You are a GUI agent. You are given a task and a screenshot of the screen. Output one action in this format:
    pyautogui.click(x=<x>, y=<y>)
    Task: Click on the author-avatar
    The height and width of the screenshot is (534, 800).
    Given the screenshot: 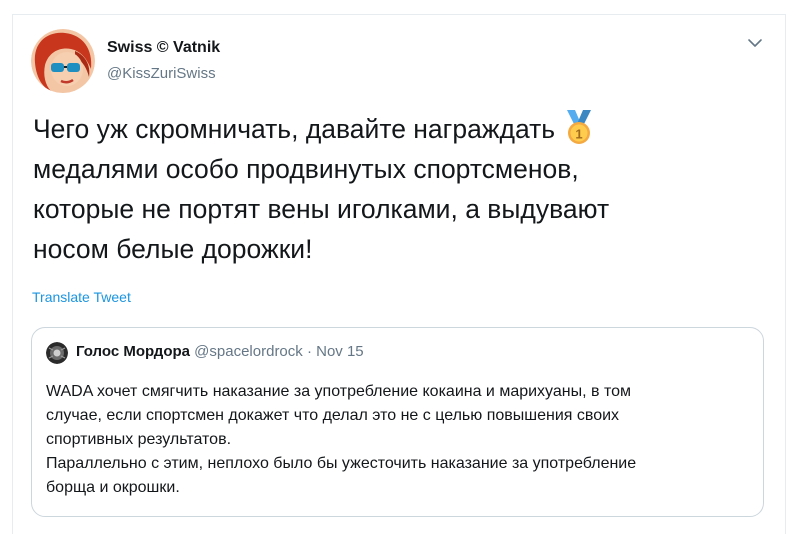 What is the action you would take?
    pyautogui.click(x=63, y=61)
    